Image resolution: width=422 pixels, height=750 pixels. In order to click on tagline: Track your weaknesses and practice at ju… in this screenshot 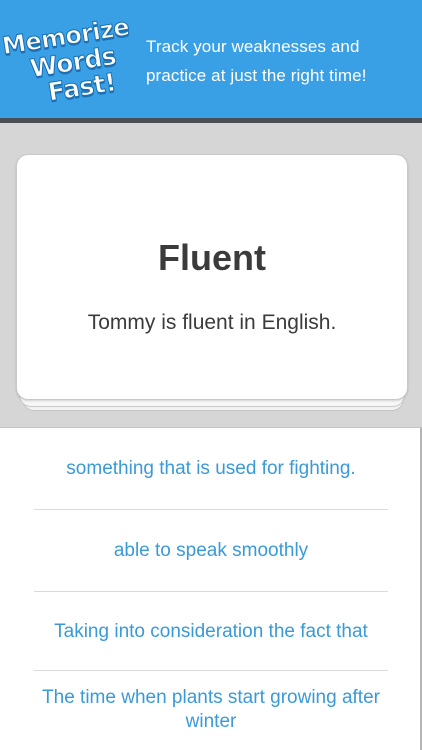, I will do `click(281, 61)`.